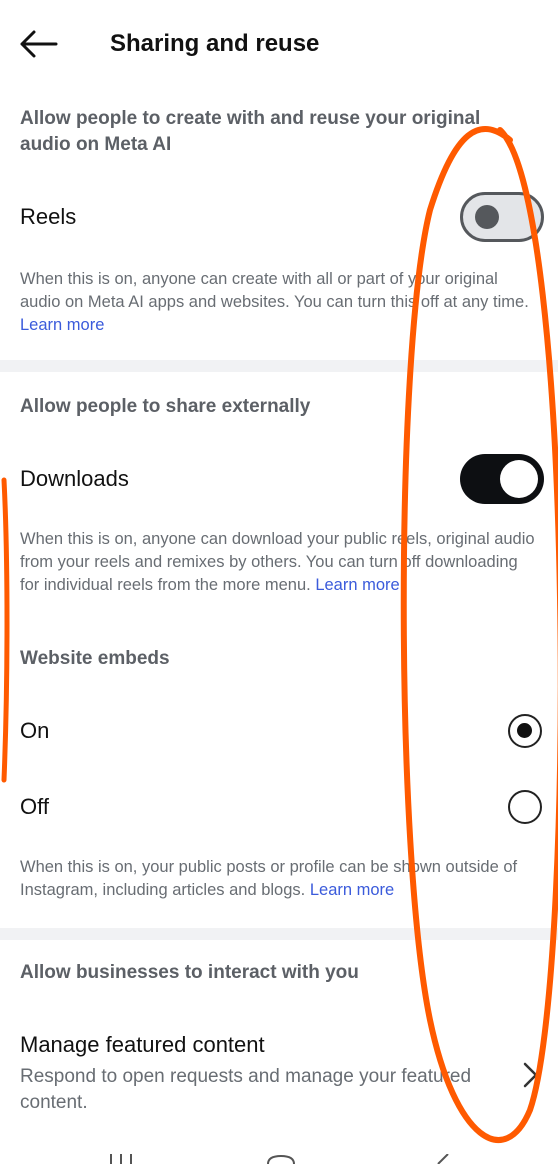 The width and height of the screenshot is (558, 1164). What do you see at coordinates (121, 1159) in the screenshot?
I see `recent-apps-icon` at bounding box center [121, 1159].